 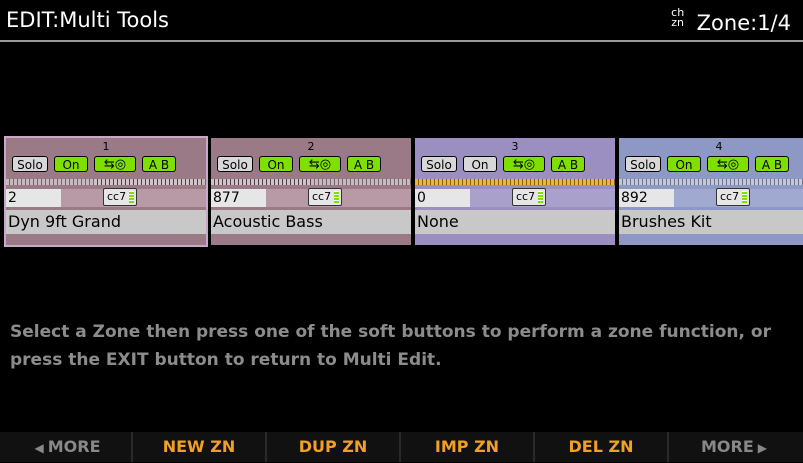 What do you see at coordinates (33, 198) in the screenshot?
I see `program-number: 2` at bounding box center [33, 198].